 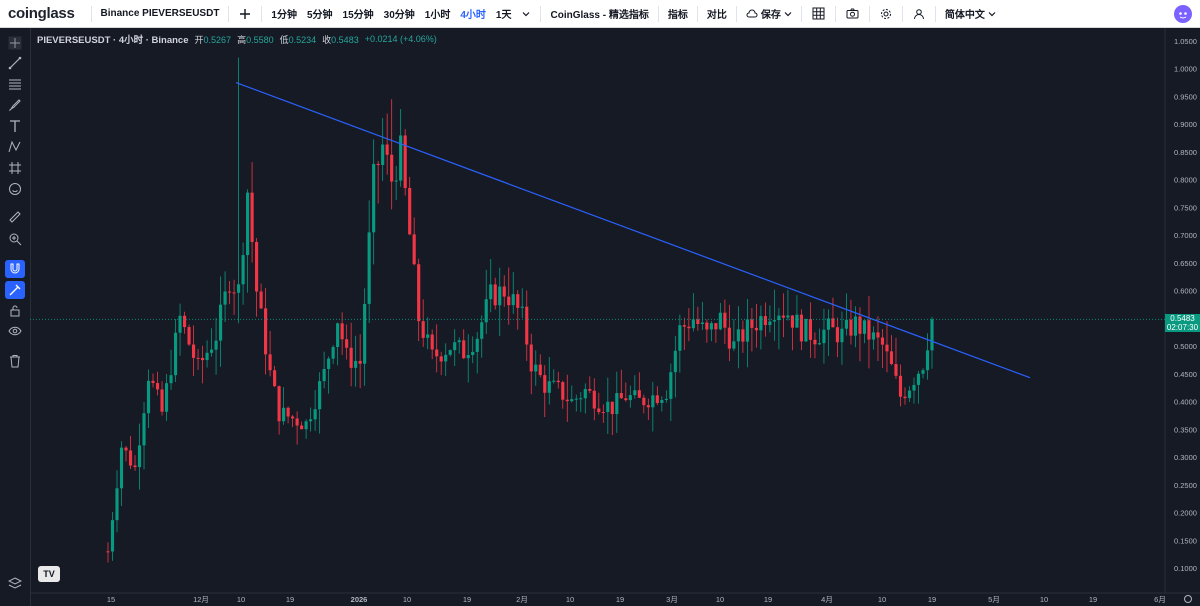 What do you see at coordinates (1185, 96) in the screenshot?
I see `price-tick-label: 0.9500` at bounding box center [1185, 96].